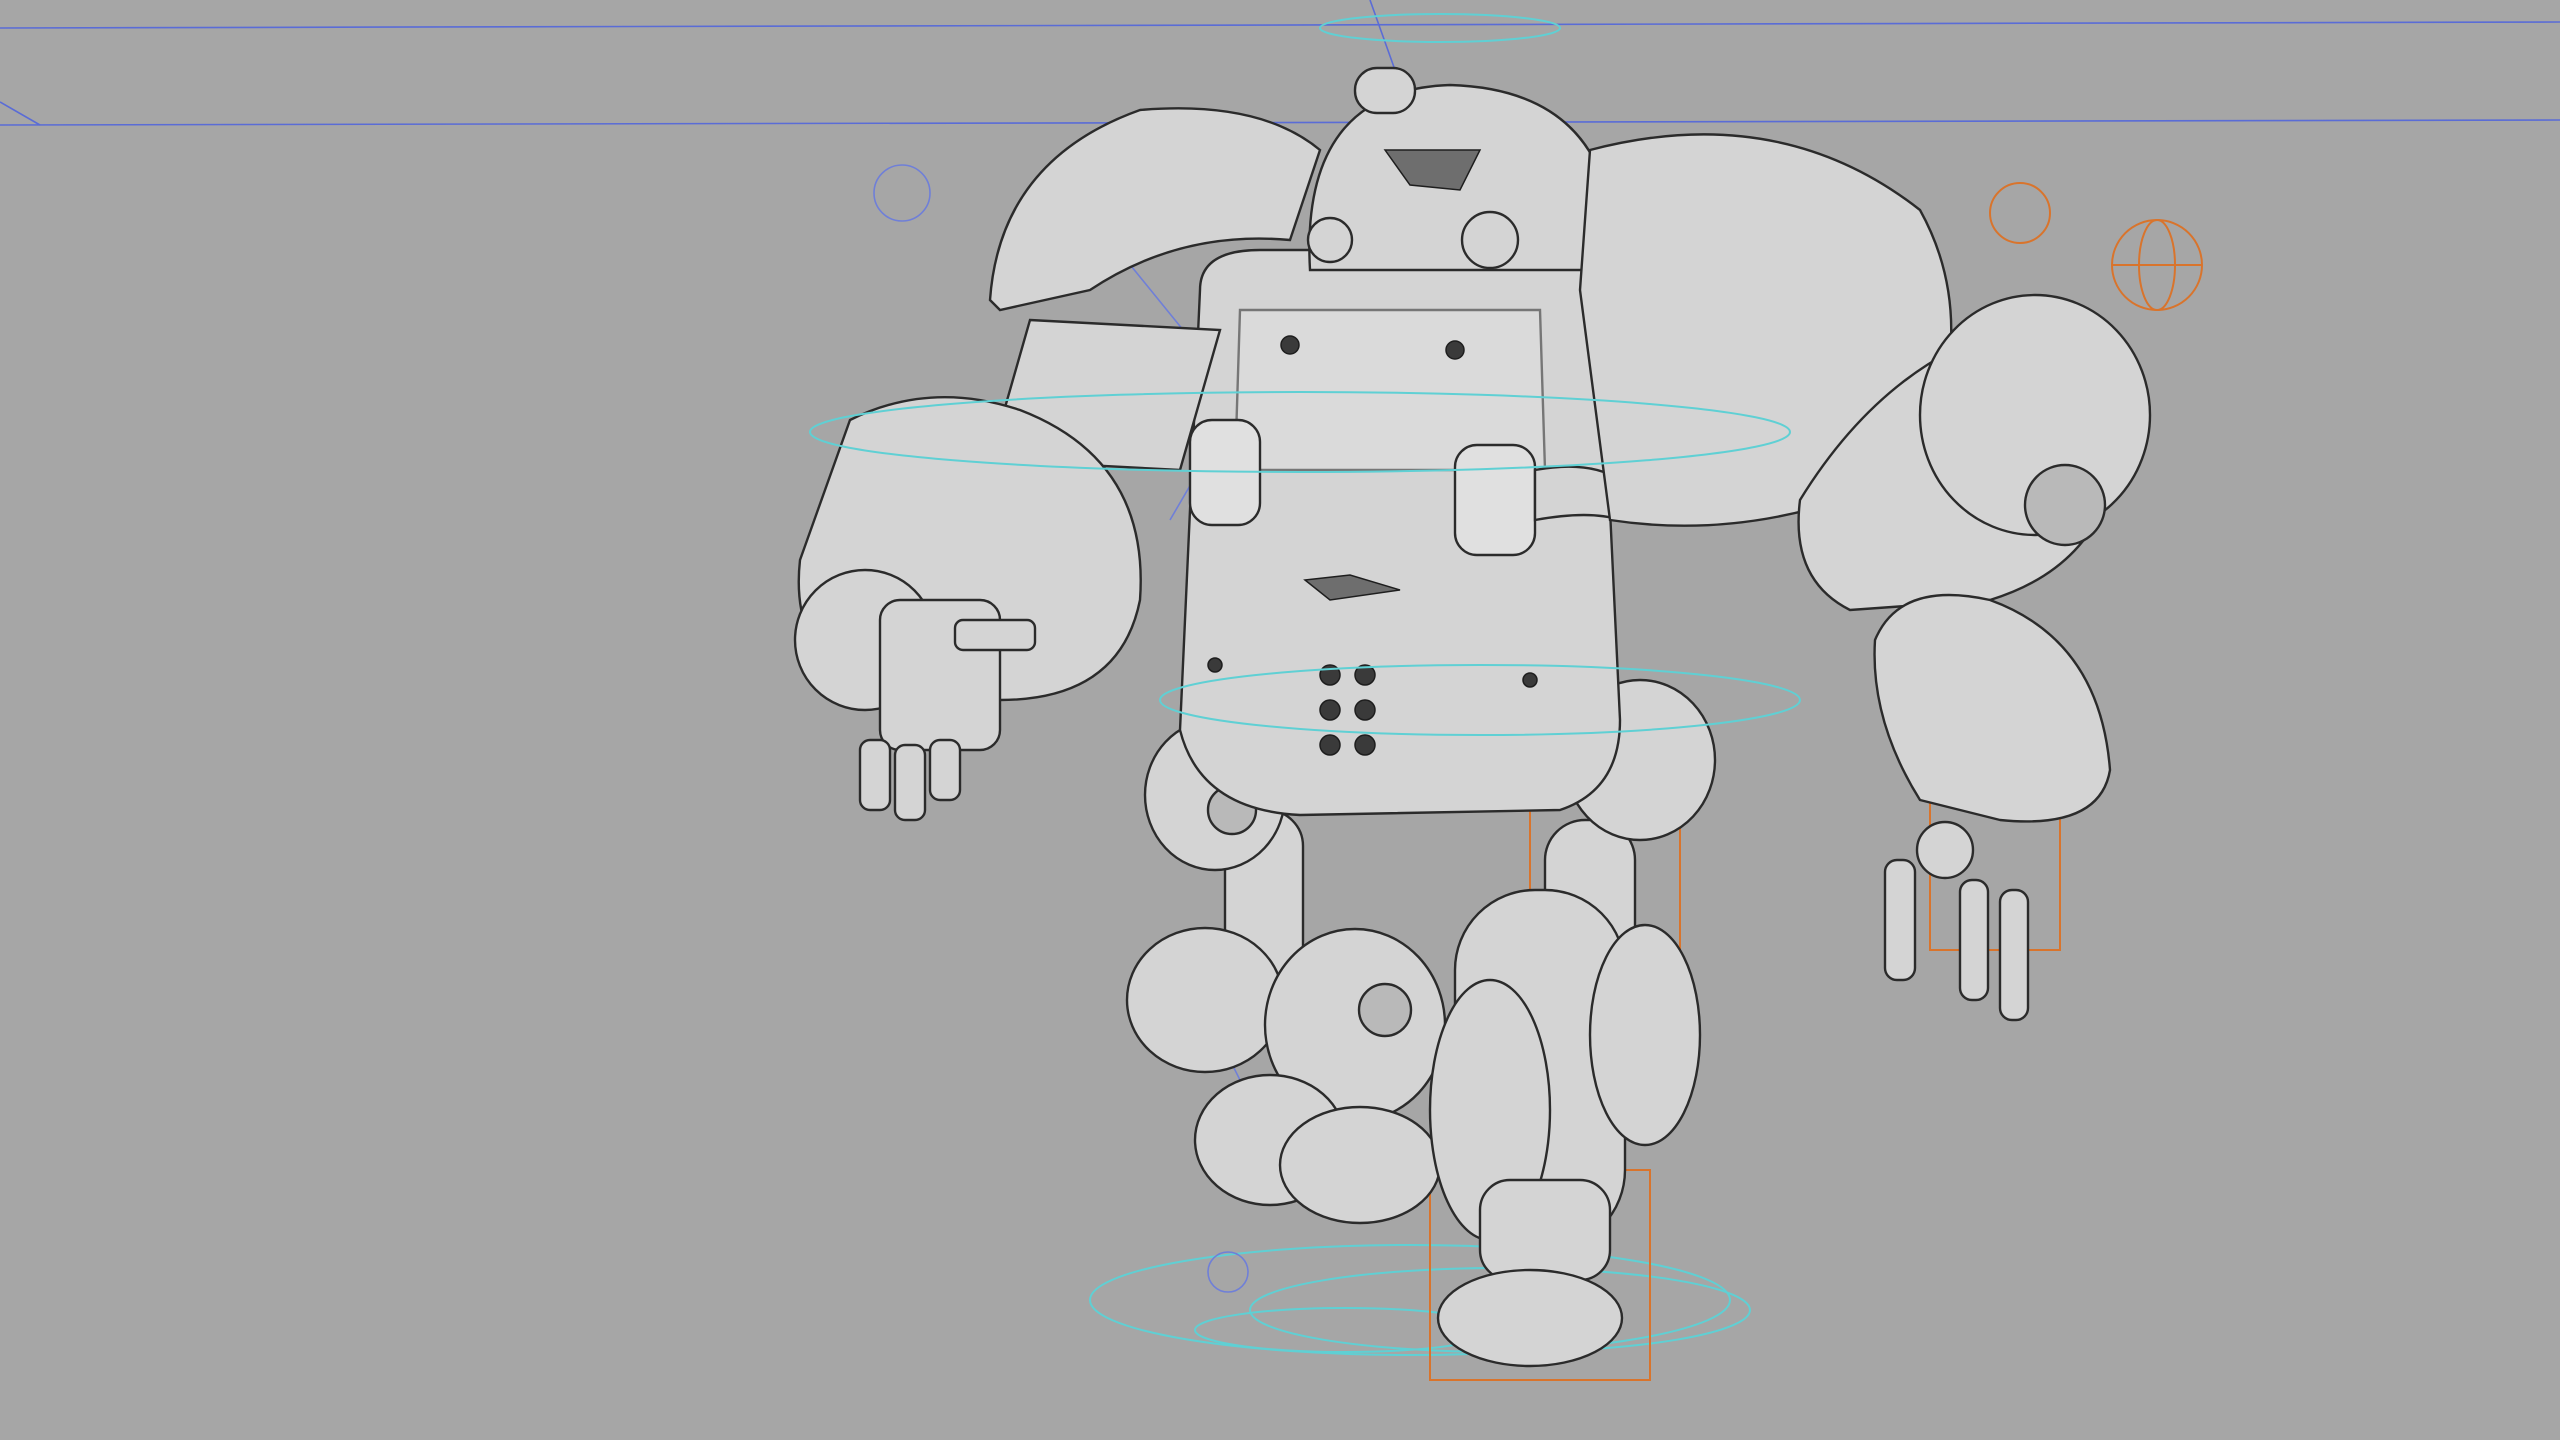  Describe the element at coordinates (947, 710) in the screenshot. I see `hand-left` at that location.